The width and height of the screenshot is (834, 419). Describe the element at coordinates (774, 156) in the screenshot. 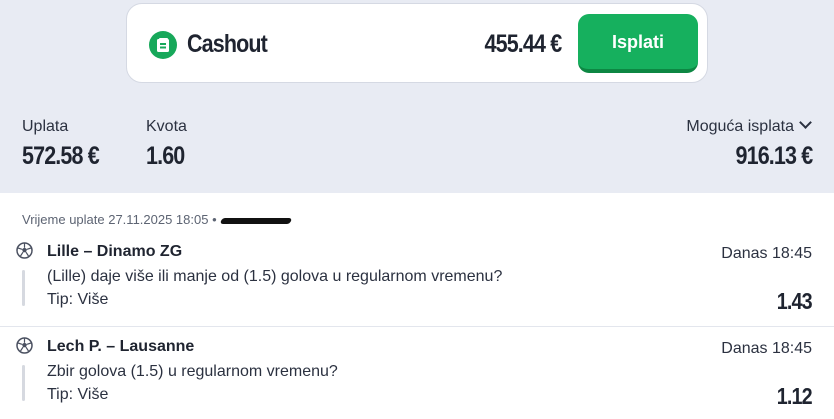

I see `possible-payout-value: 916.13 €` at that location.